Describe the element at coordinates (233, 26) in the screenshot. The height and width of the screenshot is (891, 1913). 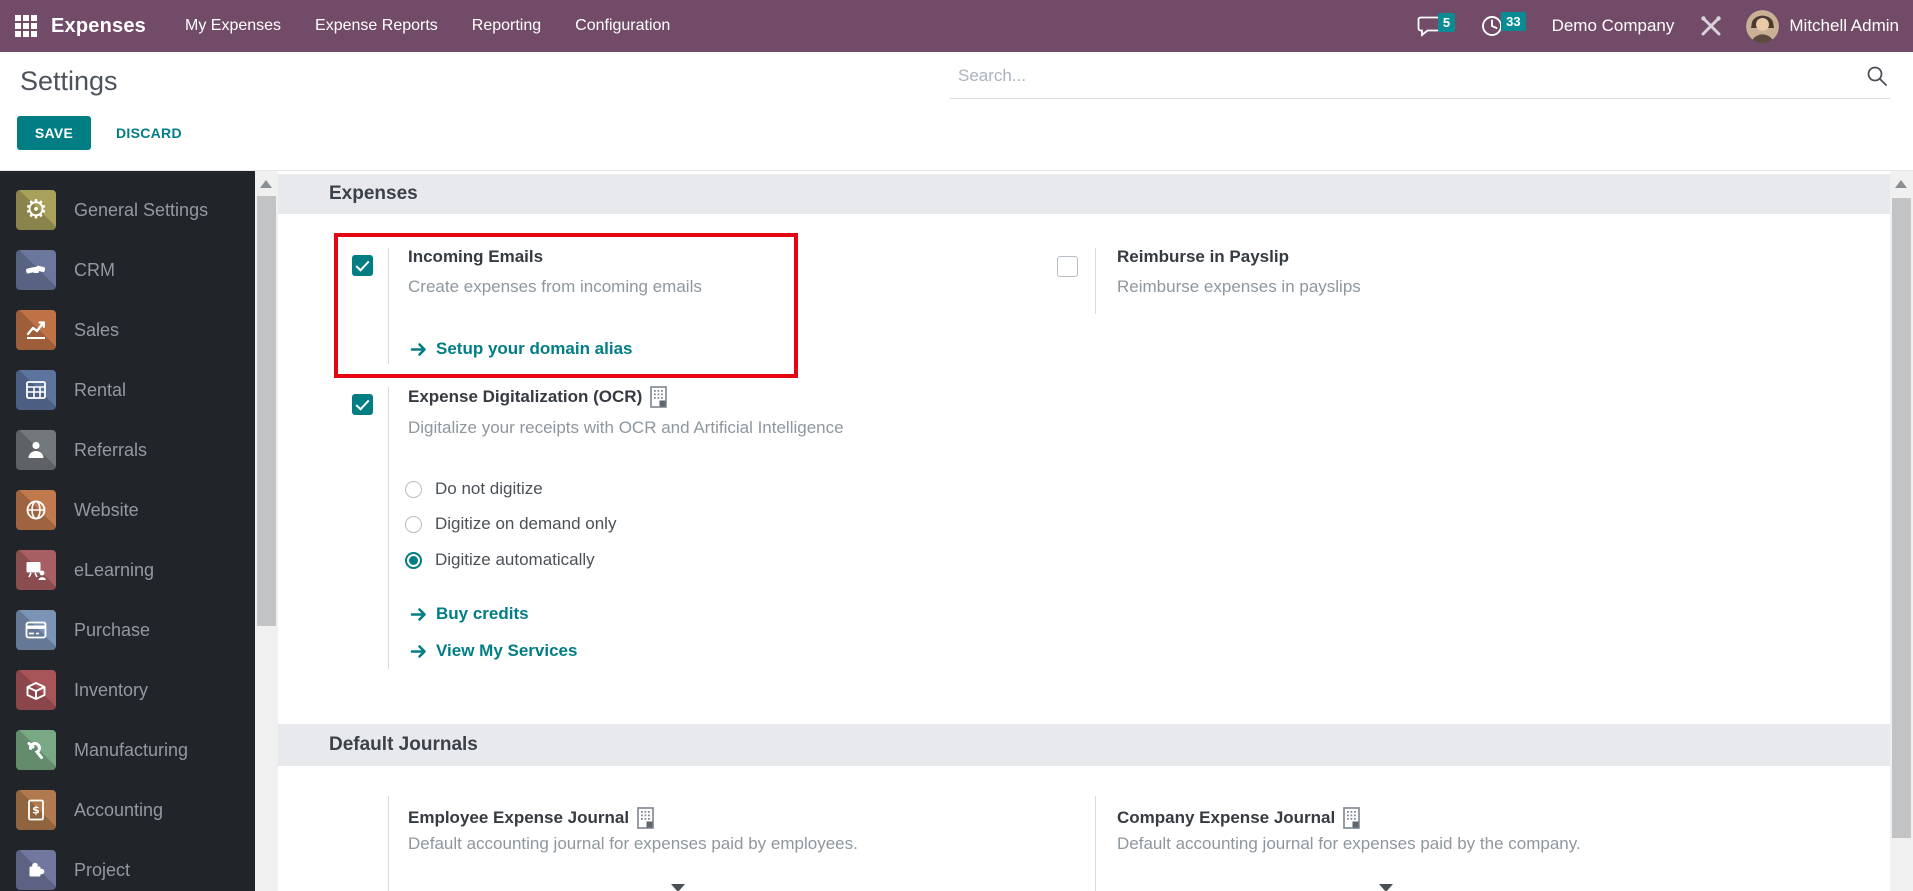
I see `nav-item-my-expenses: My Expenses` at that location.